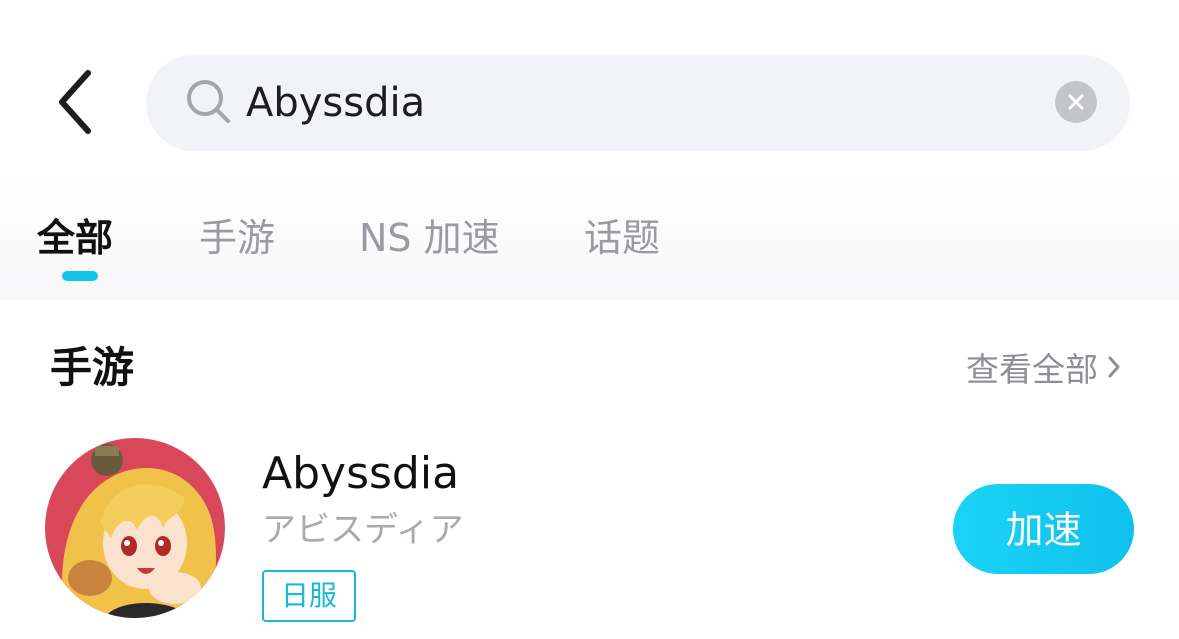 Image resolution: width=1179 pixels, height=639 pixels. I want to click on game-artwork-image, so click(135, 528).